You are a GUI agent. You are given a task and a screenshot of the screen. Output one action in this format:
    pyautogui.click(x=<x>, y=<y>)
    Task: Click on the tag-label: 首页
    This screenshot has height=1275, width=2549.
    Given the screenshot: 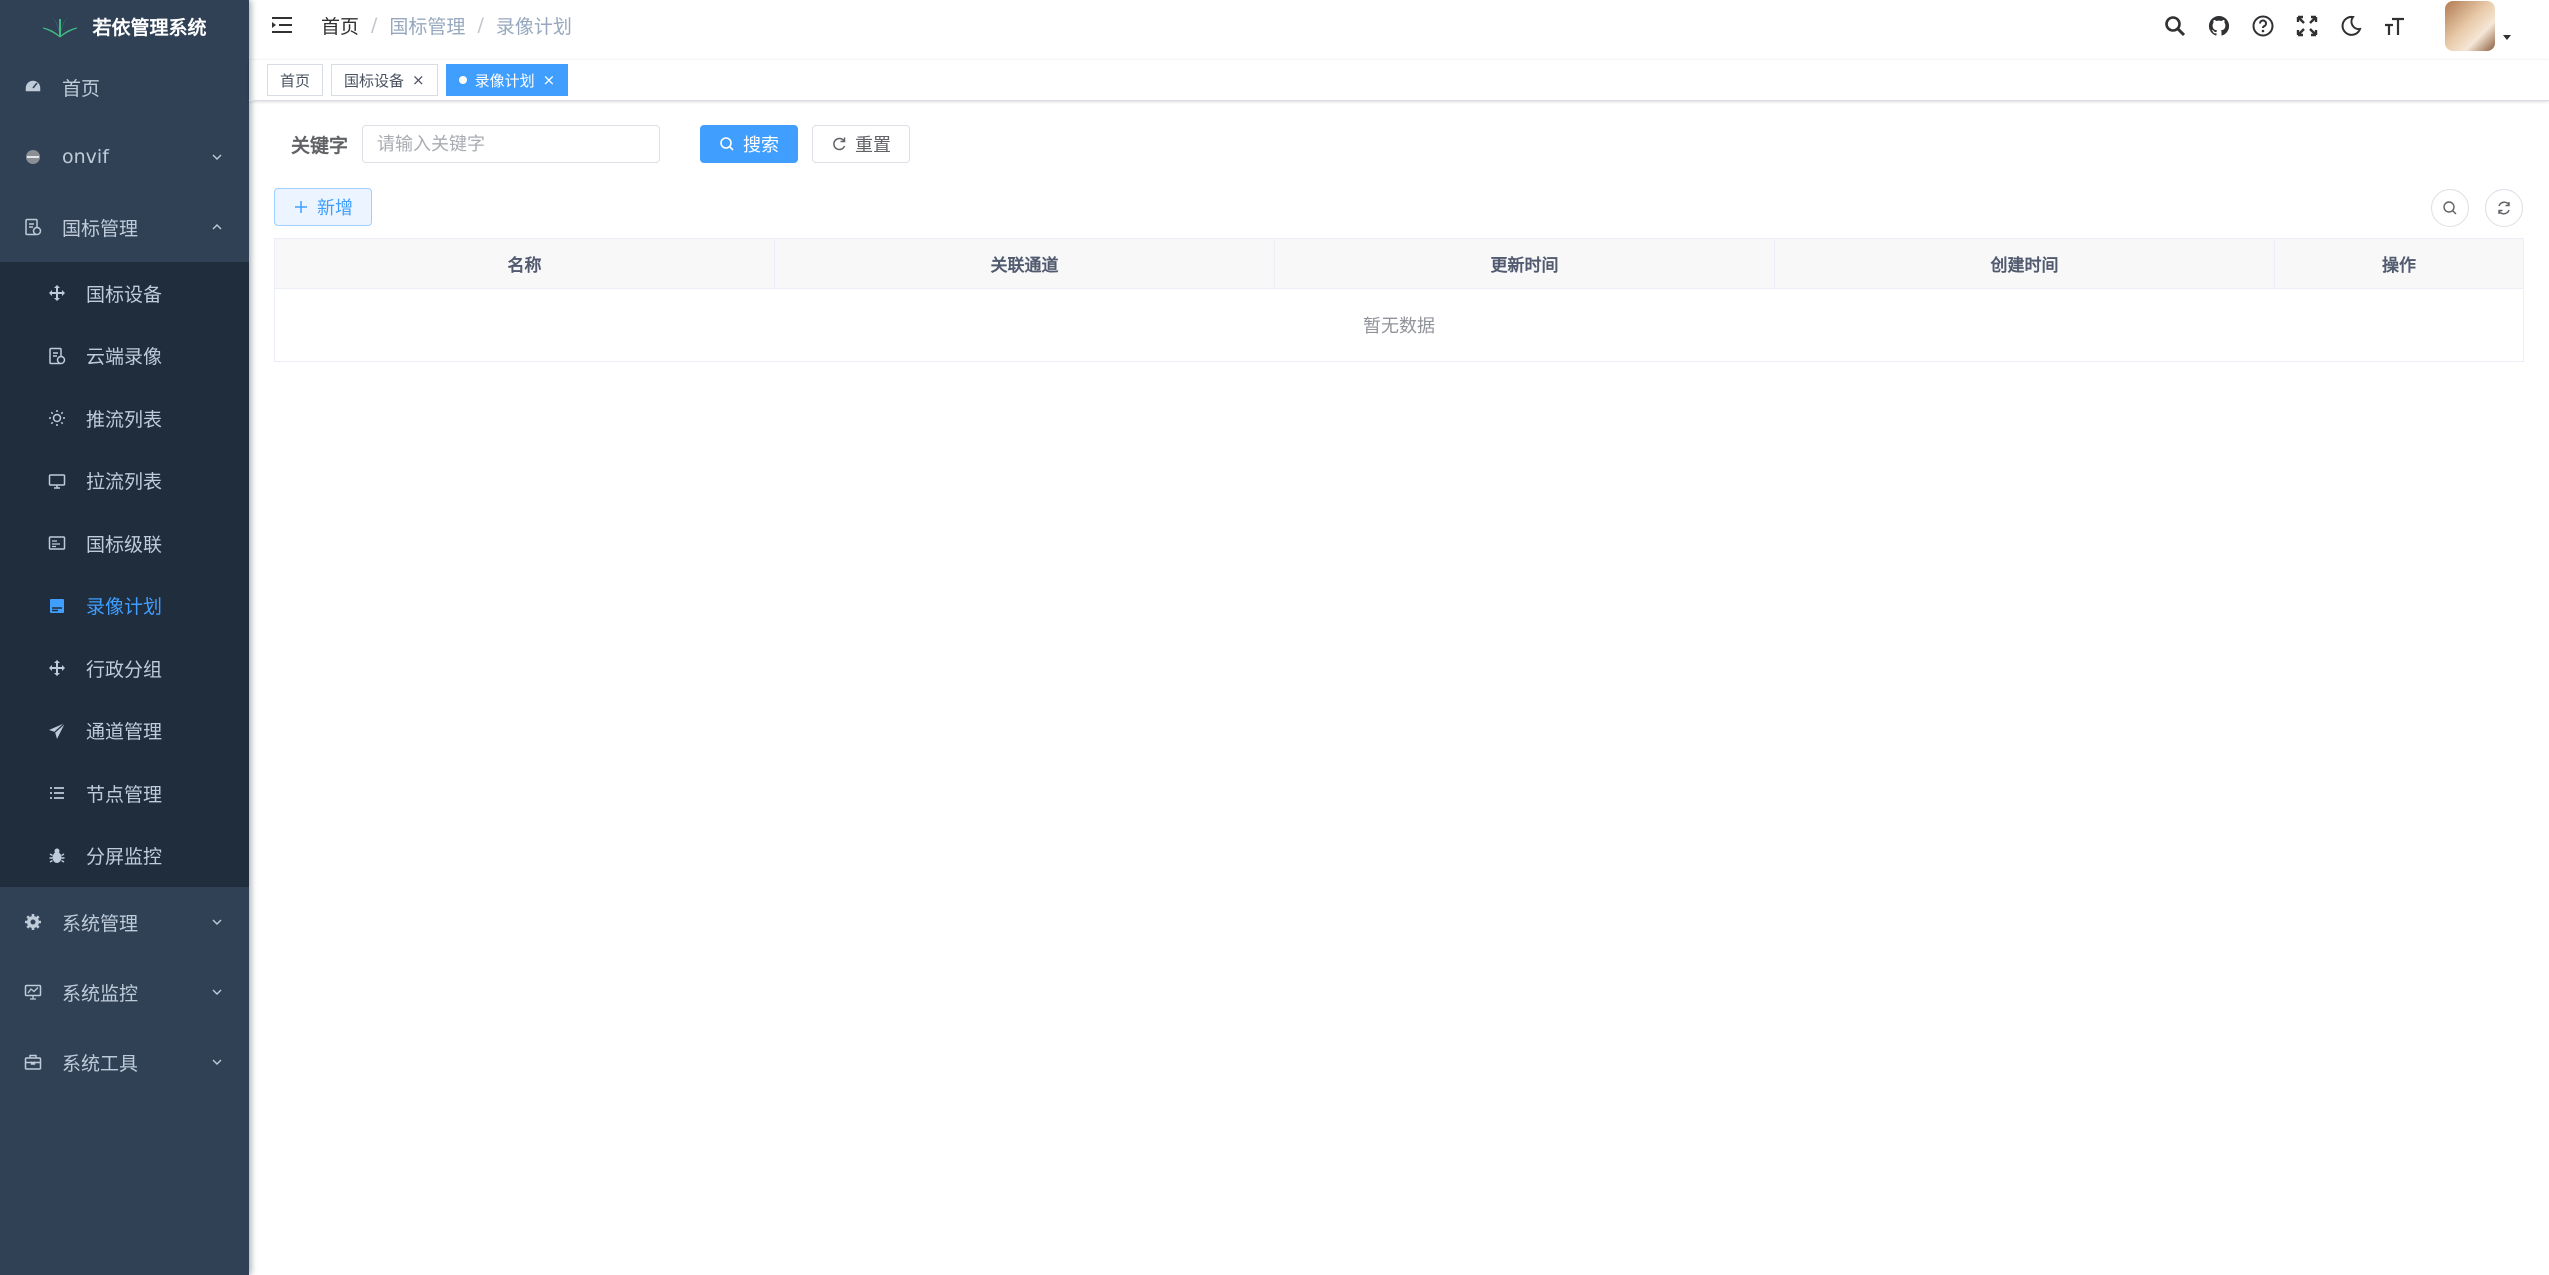 What is the action you would take?
    pyautogui.click(x=295, y=80)
    